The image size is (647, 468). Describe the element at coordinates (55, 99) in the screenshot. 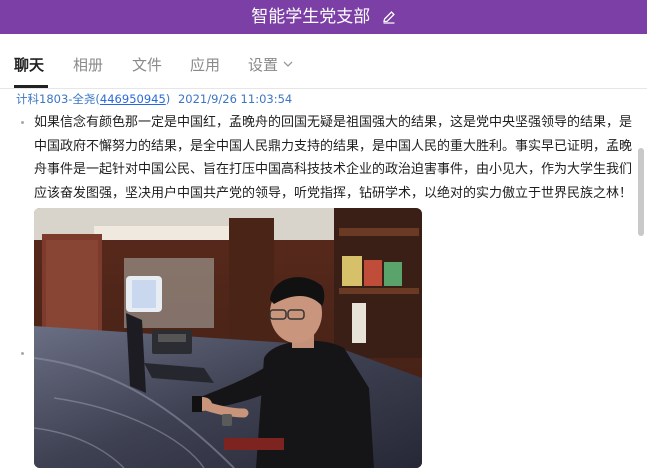

I see `sender-name: 计科1803-全尧` at that location.